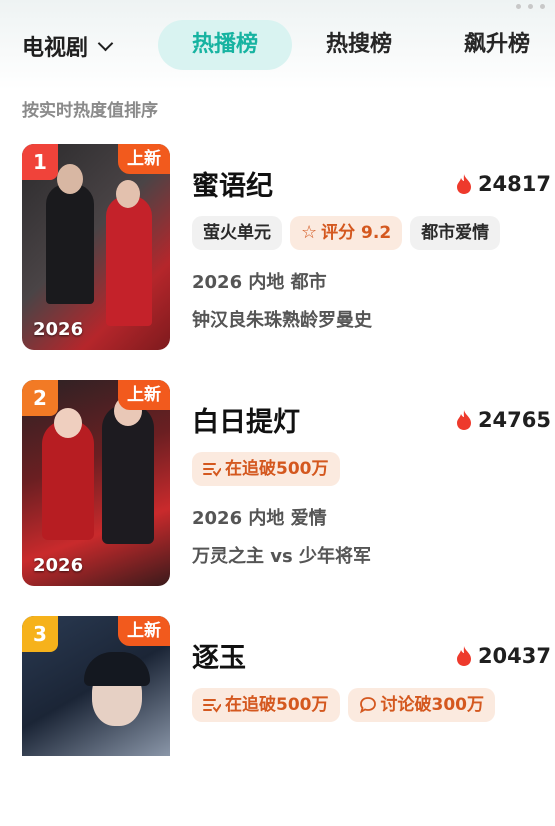 The image size is (555, 826). Describe the element at coordinates (232, 183) in the screenshot. I see `show-title: 蜜语纪` at that location.